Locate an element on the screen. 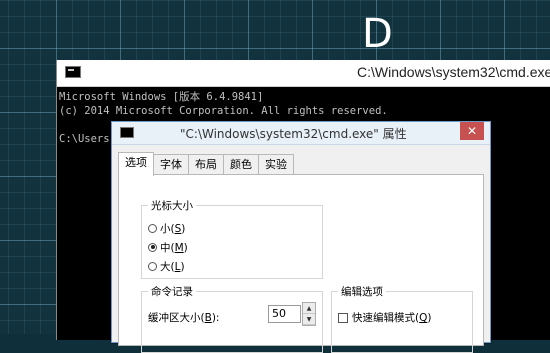  radio-large: 大(L) is located at coordinates (166, 266).